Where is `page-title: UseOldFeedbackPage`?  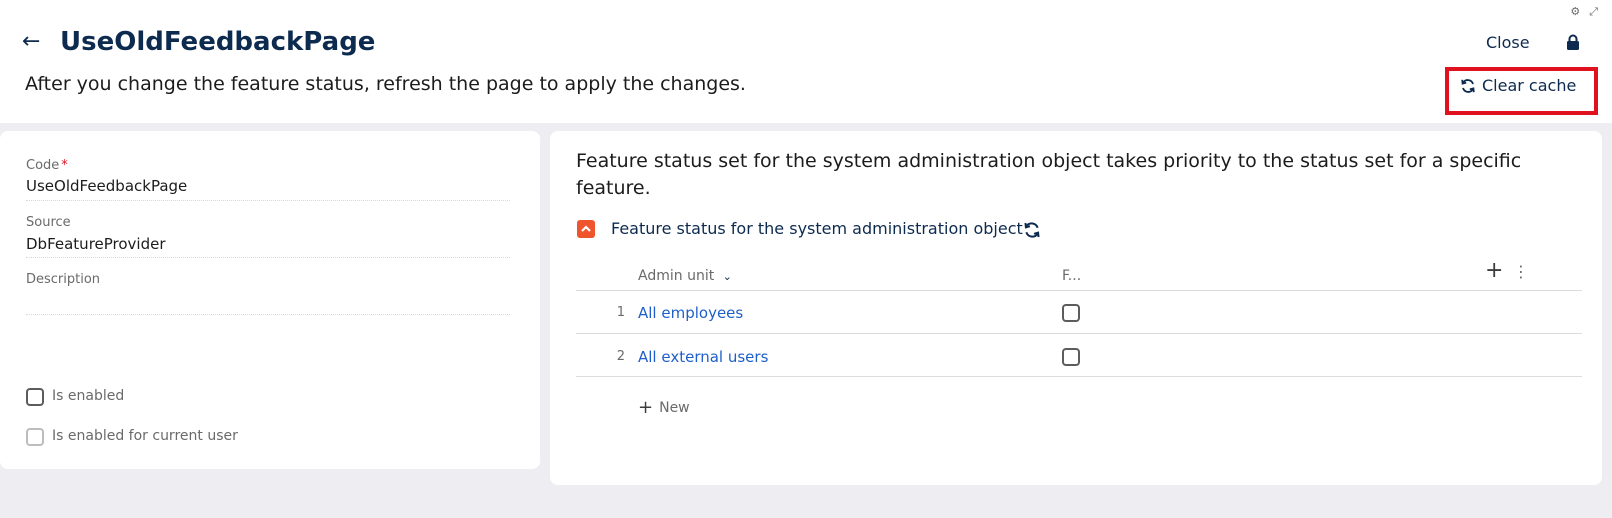
page-title: UseOldFeedbackPage is located at coordinates (218, 42).